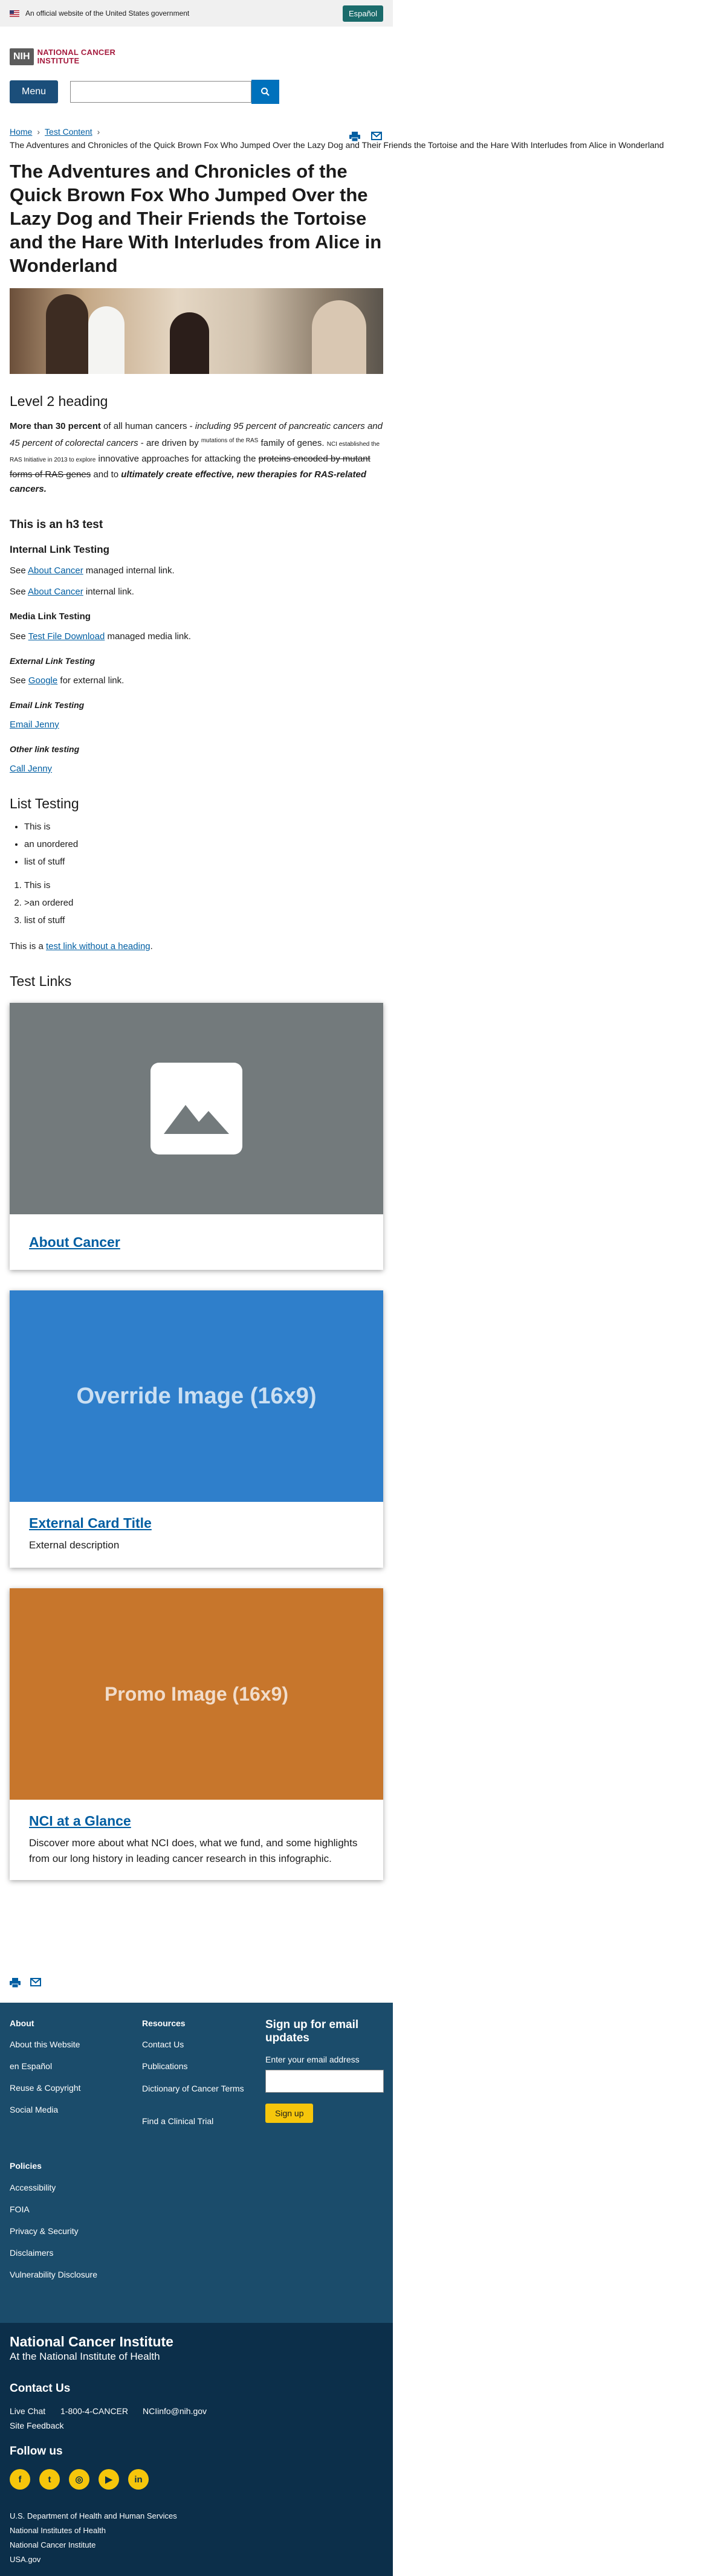  What do you see at coordinates (31, 769) in the screenshot?
I see `call-jenny-link: Call Jenny` at bounding box center [31, 769].